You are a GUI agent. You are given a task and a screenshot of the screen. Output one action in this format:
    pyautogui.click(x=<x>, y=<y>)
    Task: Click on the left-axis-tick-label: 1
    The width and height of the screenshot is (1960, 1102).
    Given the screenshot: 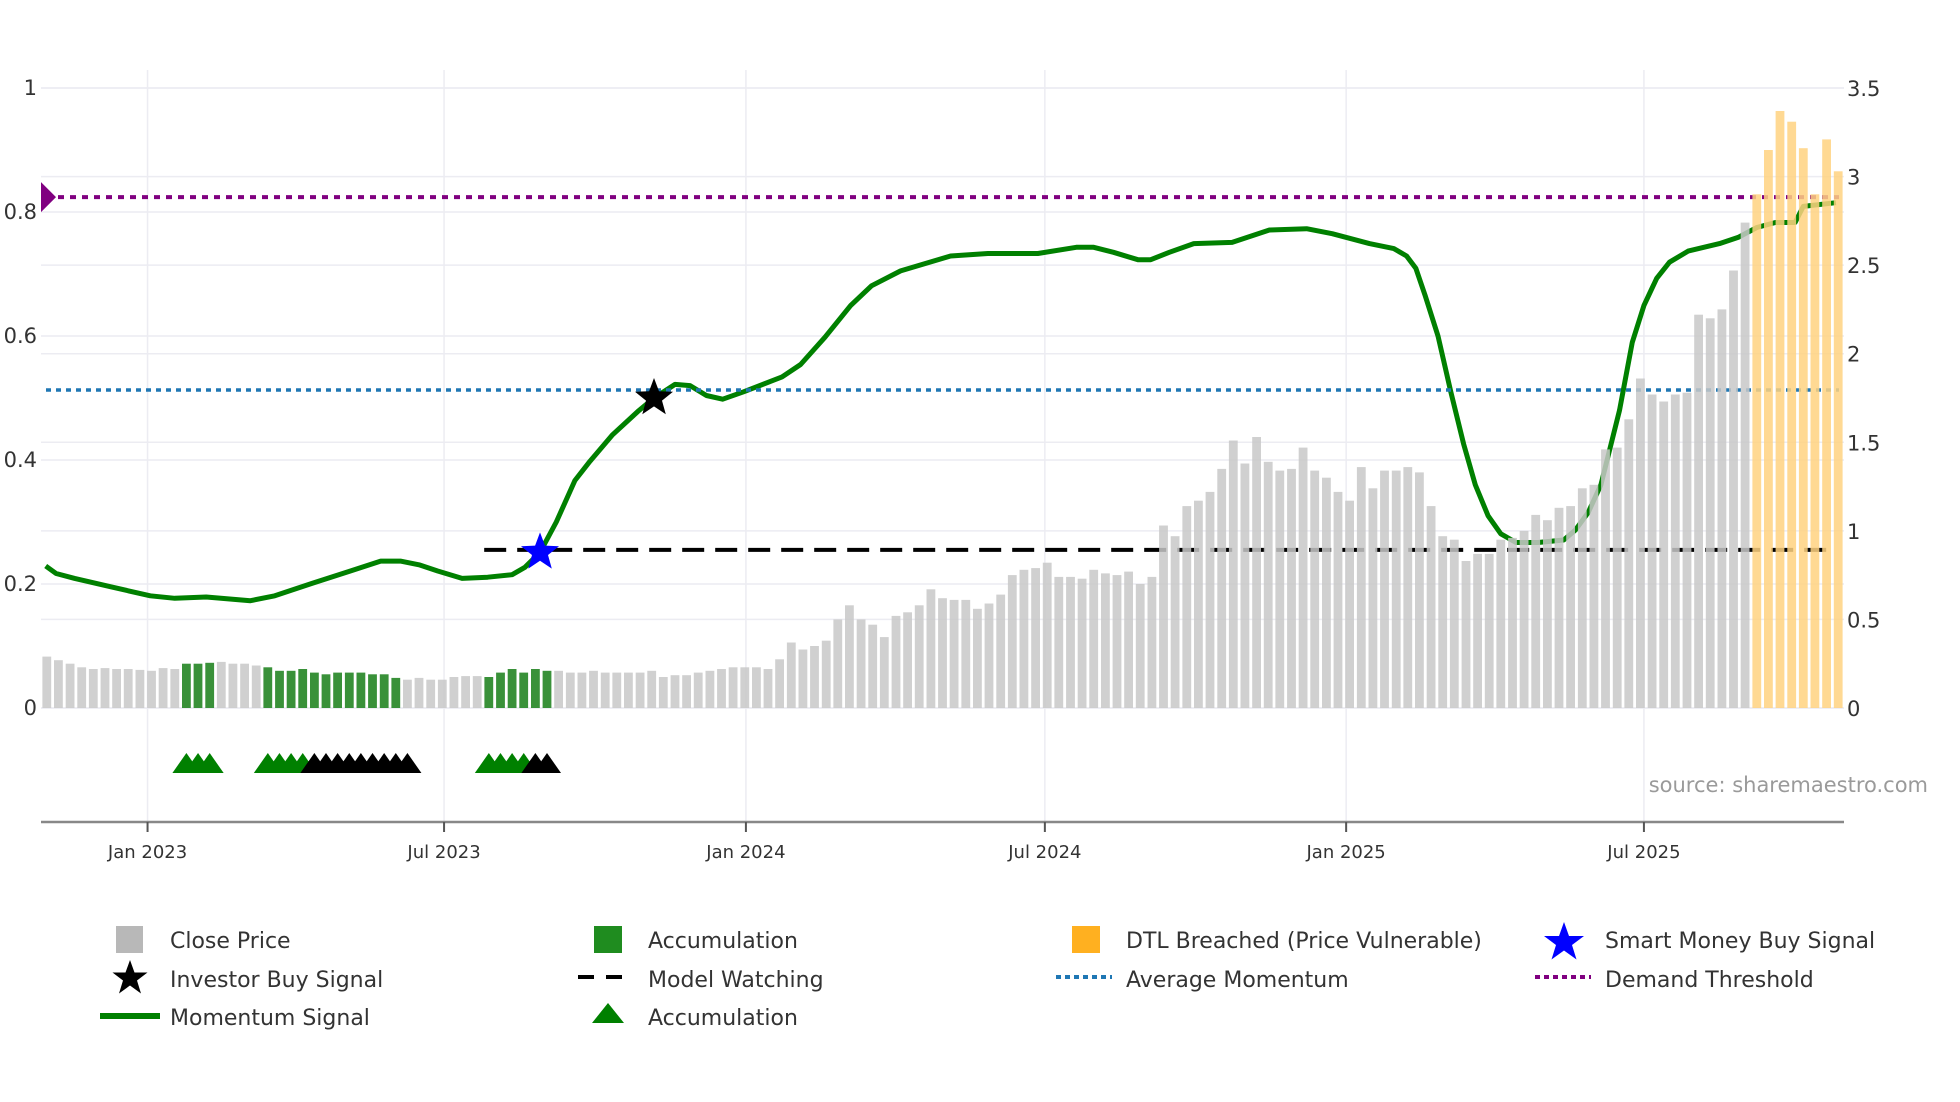 What is the action you would take?
    pyautogui.click(x=30, y=88)
    